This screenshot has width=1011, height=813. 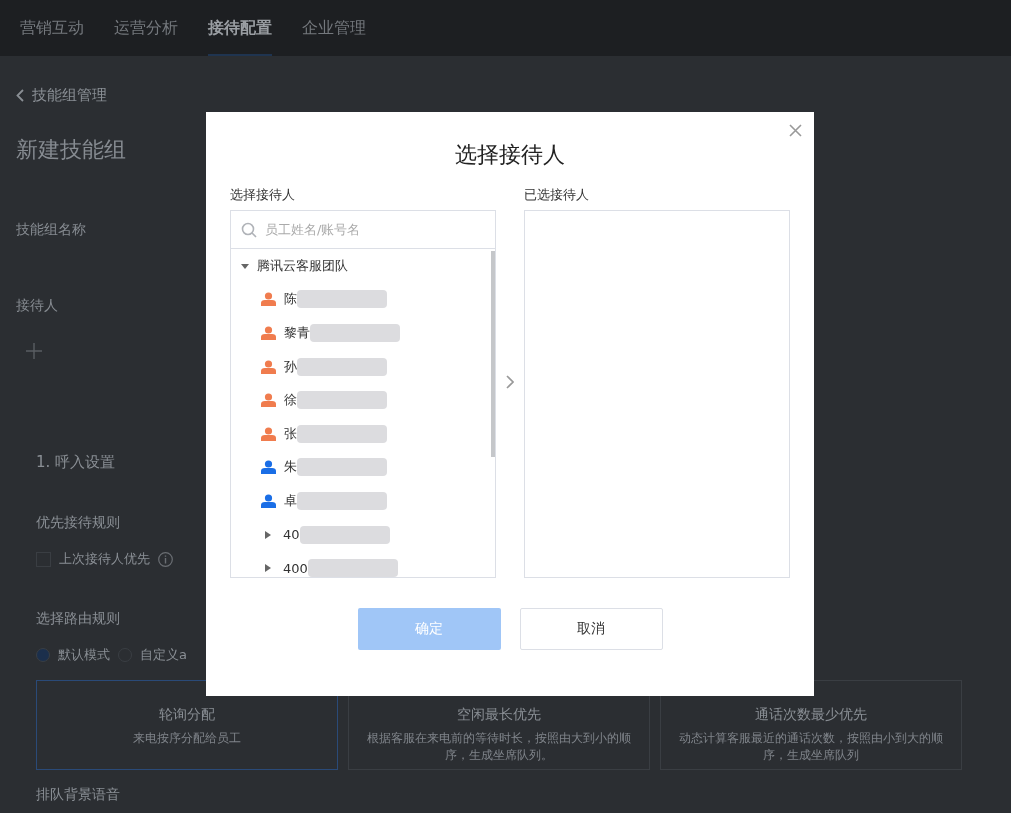 What do you see at coordinates (295, 568) in the screenshot?
I see `tree-item: 400` at bounding box center [295, 568].